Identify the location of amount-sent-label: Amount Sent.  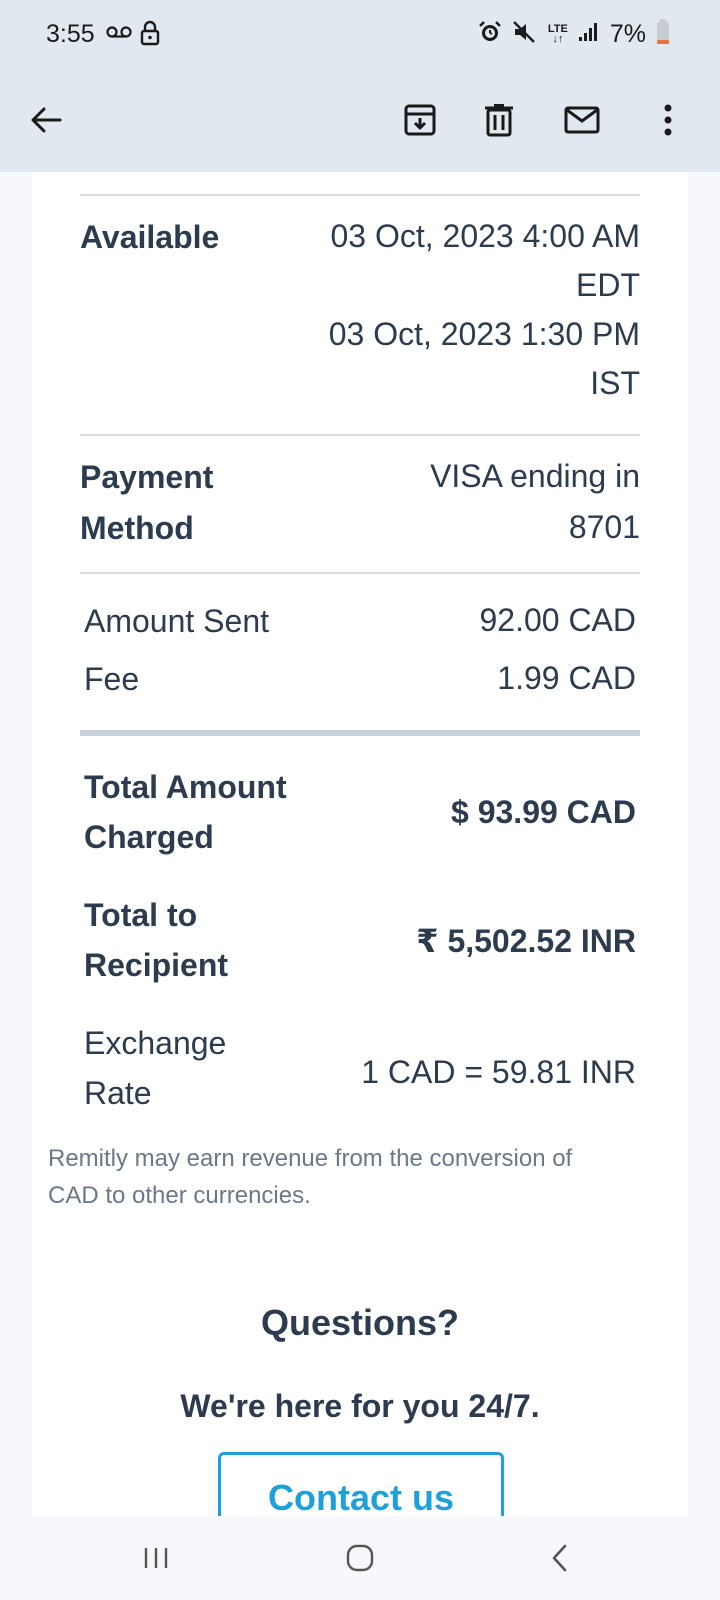
(176, 621).